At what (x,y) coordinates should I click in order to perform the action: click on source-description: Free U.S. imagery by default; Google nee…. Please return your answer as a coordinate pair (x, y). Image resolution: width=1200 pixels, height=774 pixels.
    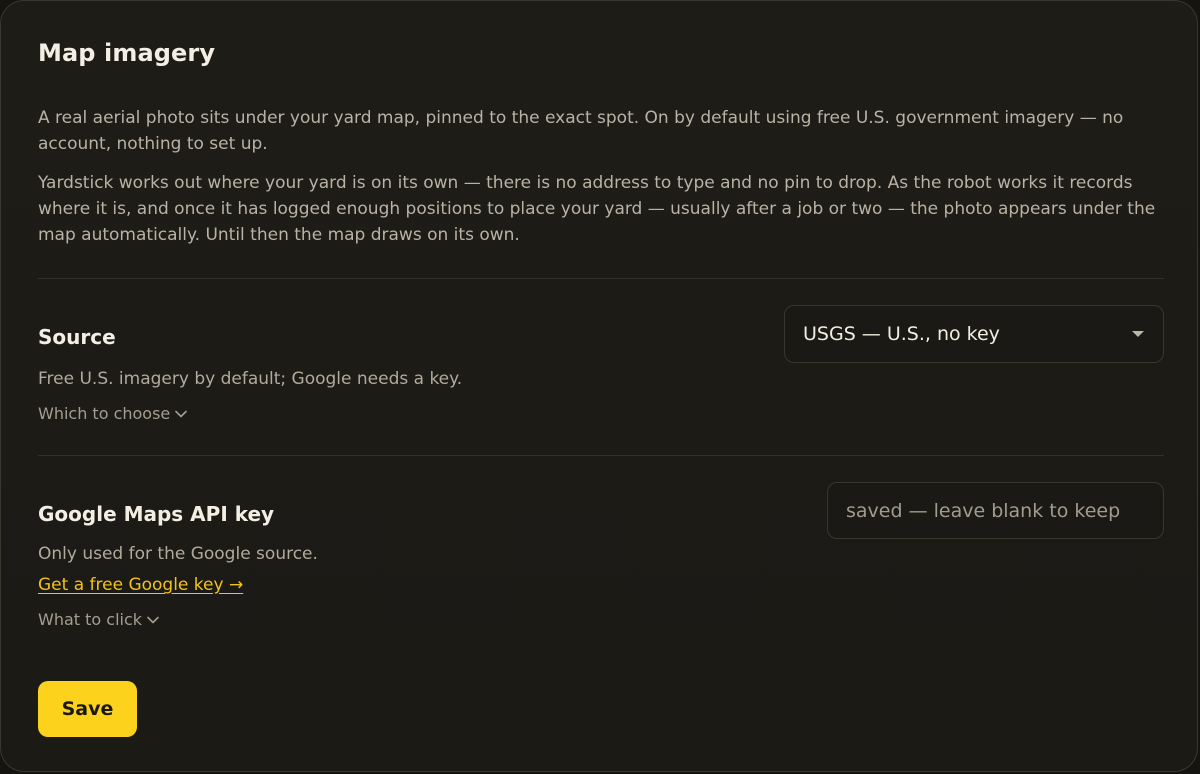
    Looking at the image, I should click on (250, 379).